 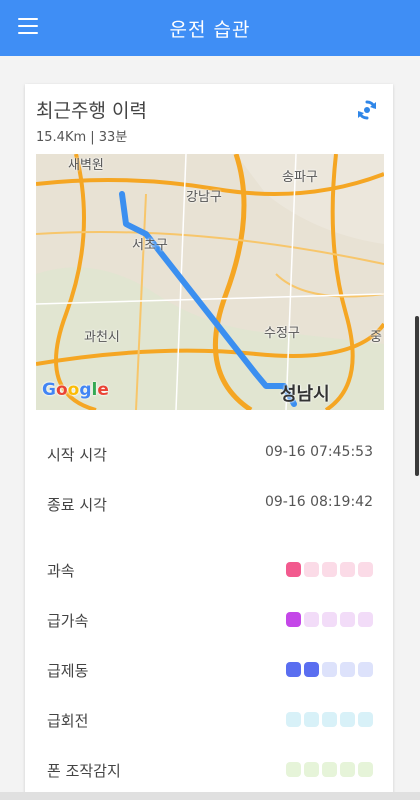 What do you see at coordinates (210, 770) in the screenshot?
I see `habit-row: 폰 조작감지` at bounding box center [210, 770].